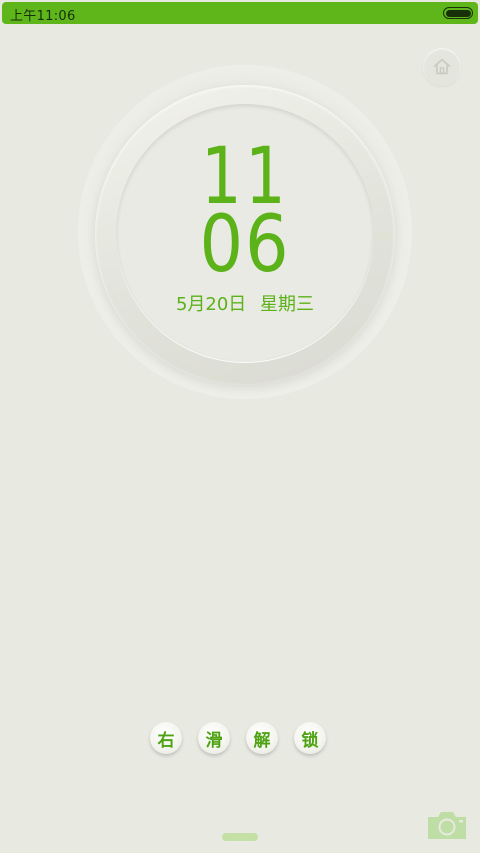  What do you see at coordinates (310, 738) in the screenshot?
I see `unlock-char-4: 锁` at bounding box center [310, 738].